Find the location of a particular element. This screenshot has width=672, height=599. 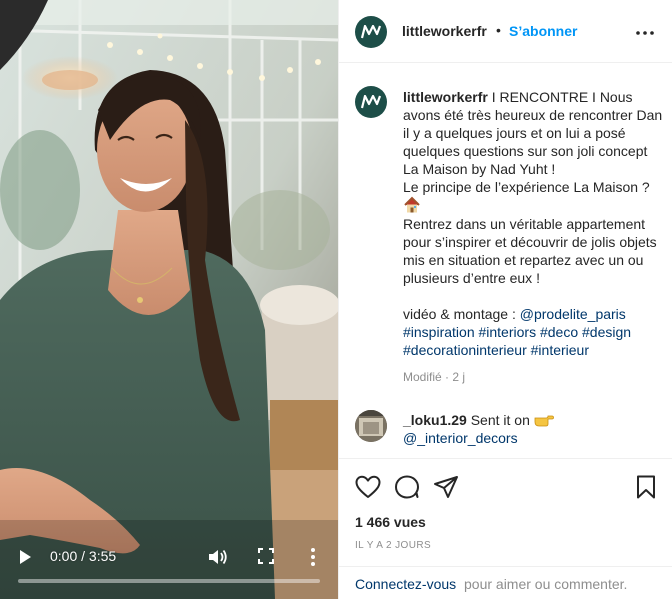

comment-username: _loku1.29 is located at coordinates (435, 420).